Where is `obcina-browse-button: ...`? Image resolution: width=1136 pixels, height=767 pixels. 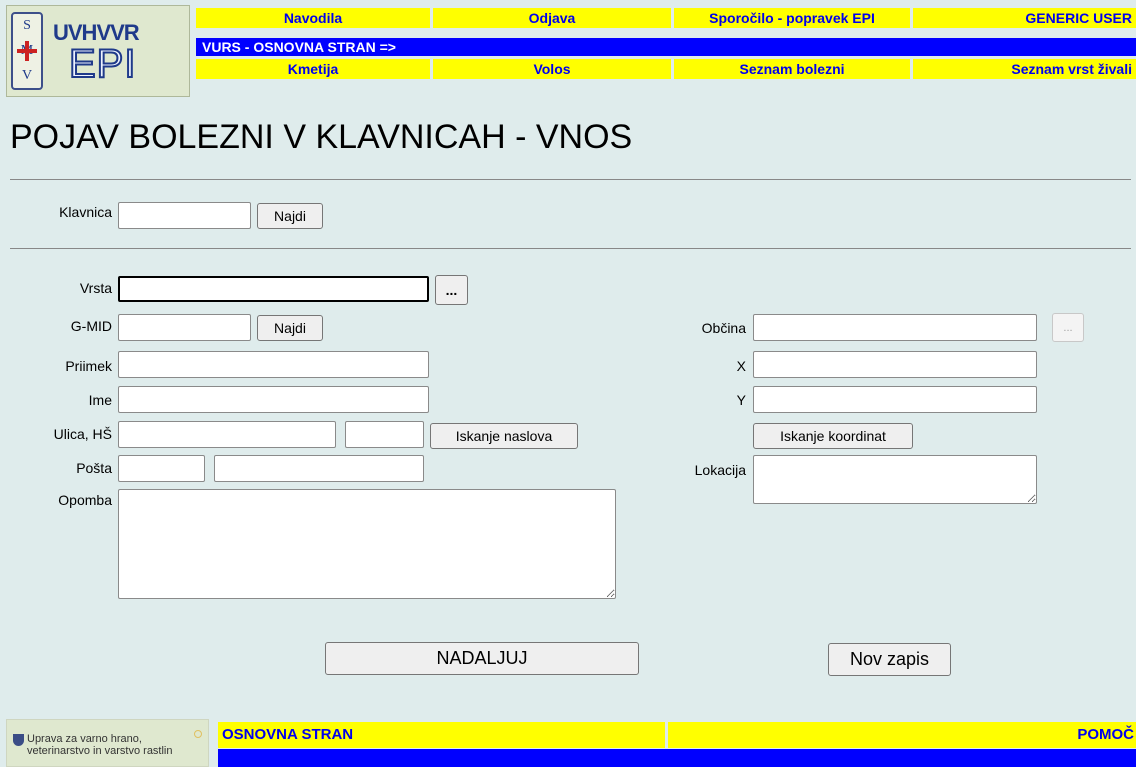 obcina-browse-button: ... is located at coordinates (1068, 327).